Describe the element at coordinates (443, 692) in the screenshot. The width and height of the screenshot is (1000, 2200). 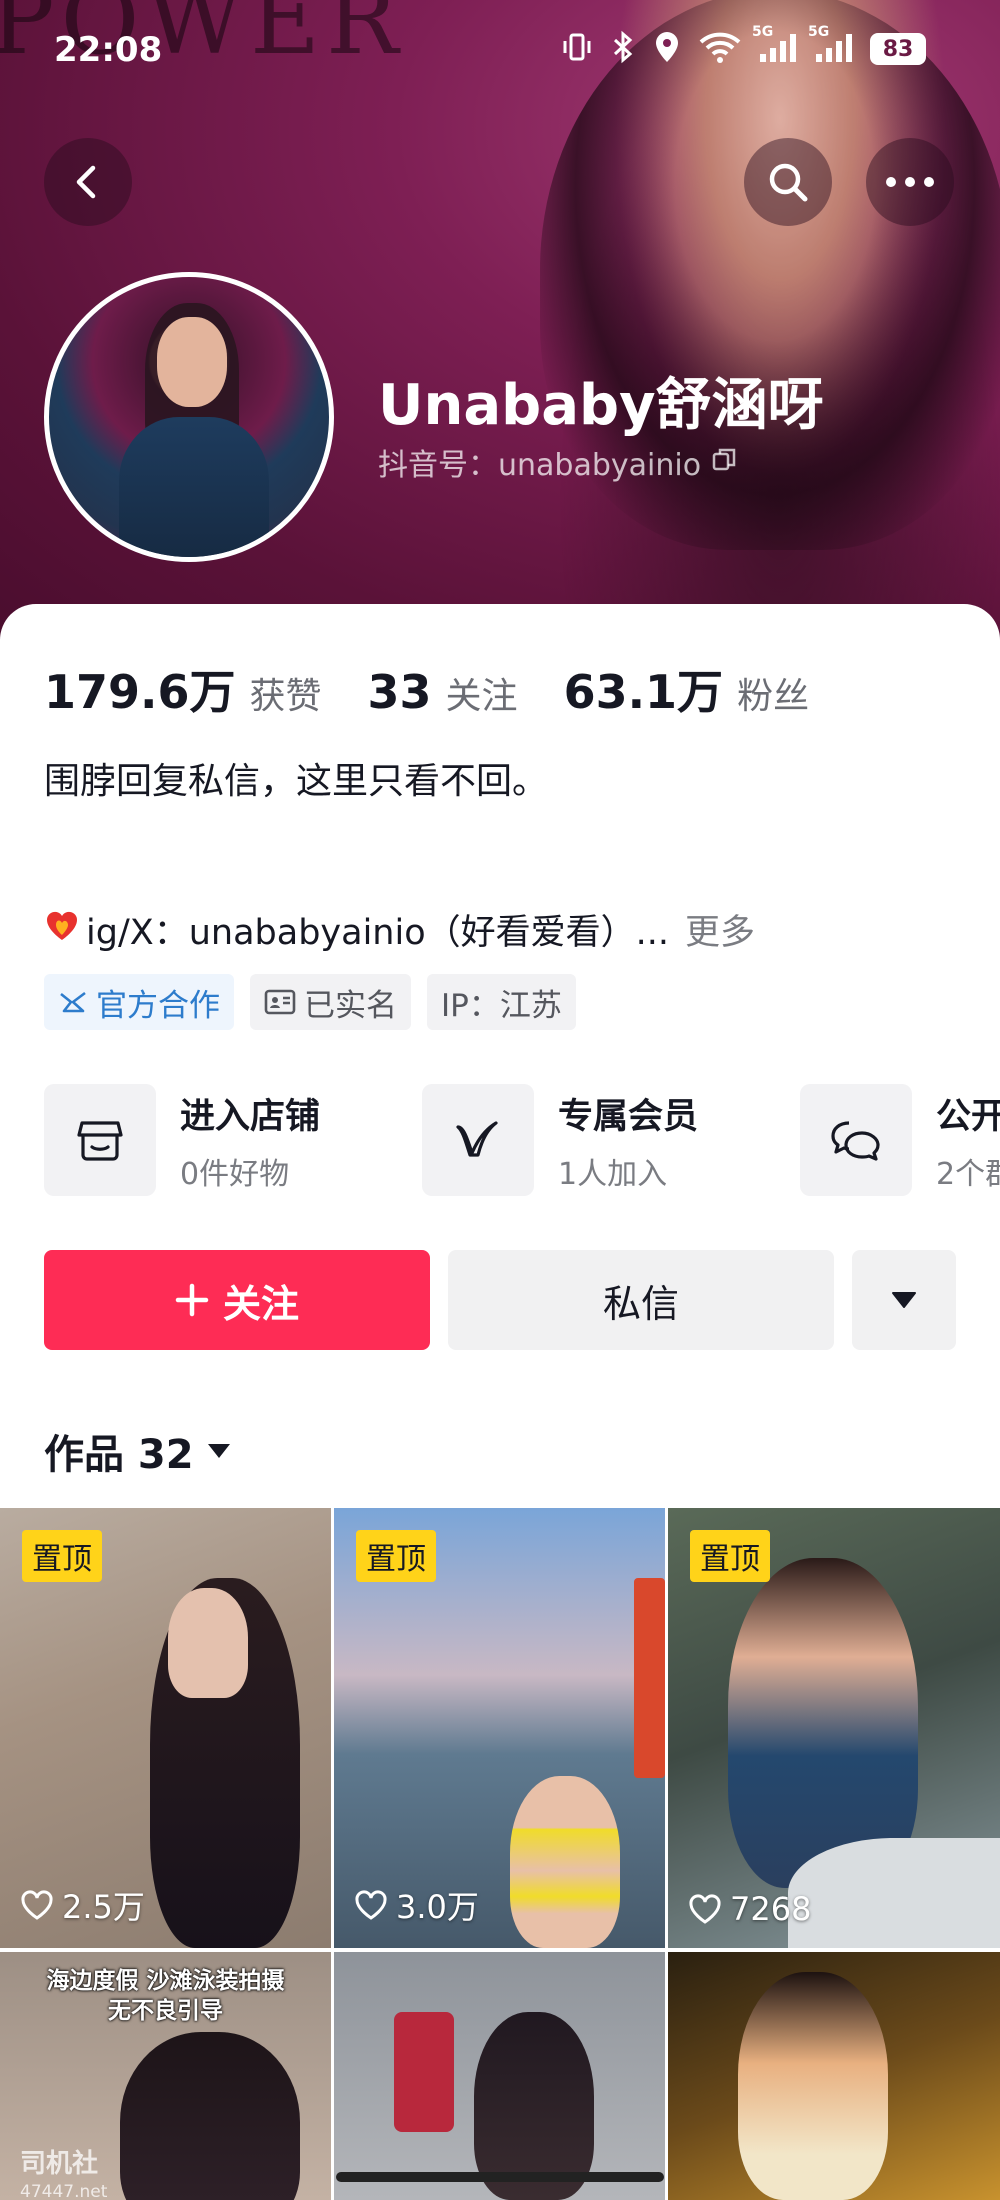
I see `stat-following: 33 关注` at that location.